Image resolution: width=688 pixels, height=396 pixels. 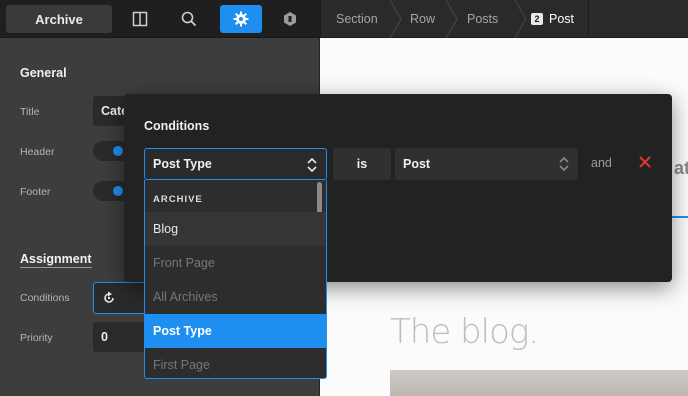 I want to click on header-label: Header, so click(x=37, y=152).